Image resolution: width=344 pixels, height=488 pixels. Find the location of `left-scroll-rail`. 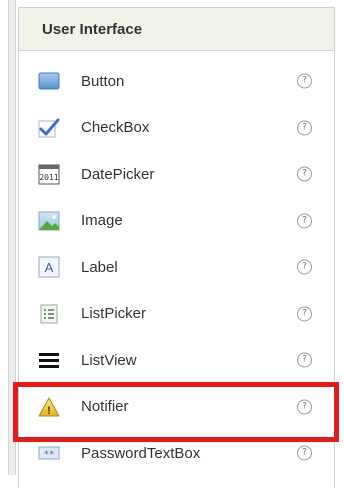

left-scroll-rail is located at coordinates (12, 237).